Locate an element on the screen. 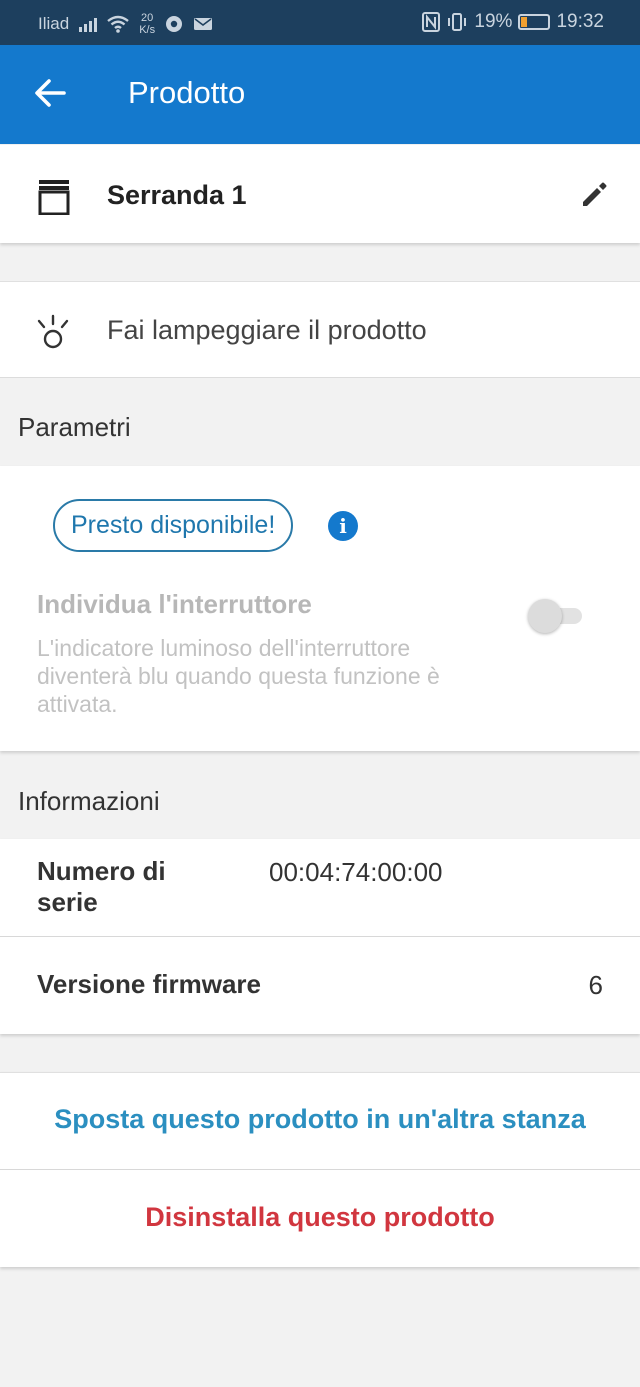 The image size is (640, 1387). battery-icon is located at coordinates (534, 22).